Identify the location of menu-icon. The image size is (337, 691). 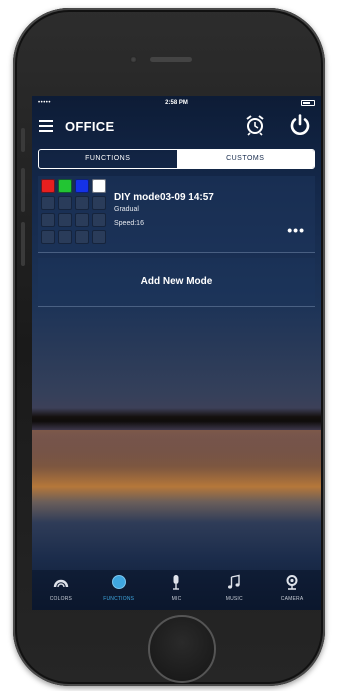
(46, 126).